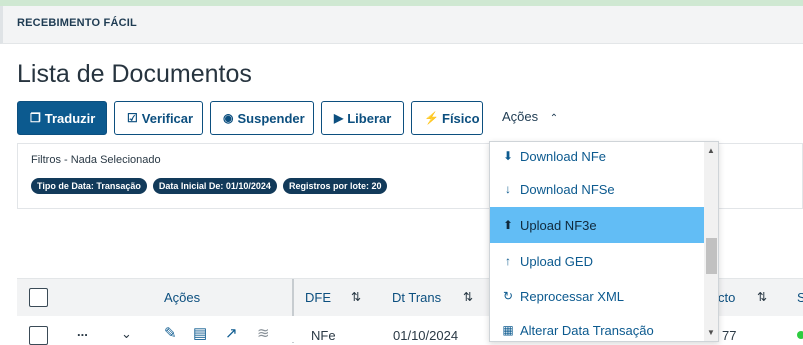  Describe the element at coordinates (563, 156) in the screenshot. I see `menu-item-label: Download NFe` at that location.